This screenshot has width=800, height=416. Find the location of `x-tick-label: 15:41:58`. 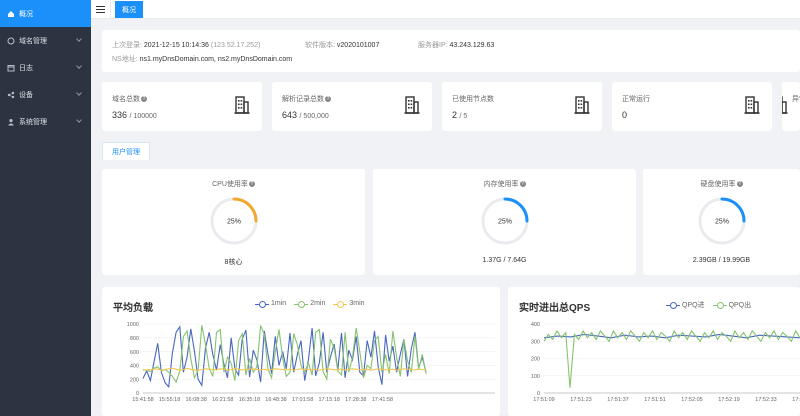

x-tick-label: 15:41:58 is located at coordinates (142, 400).